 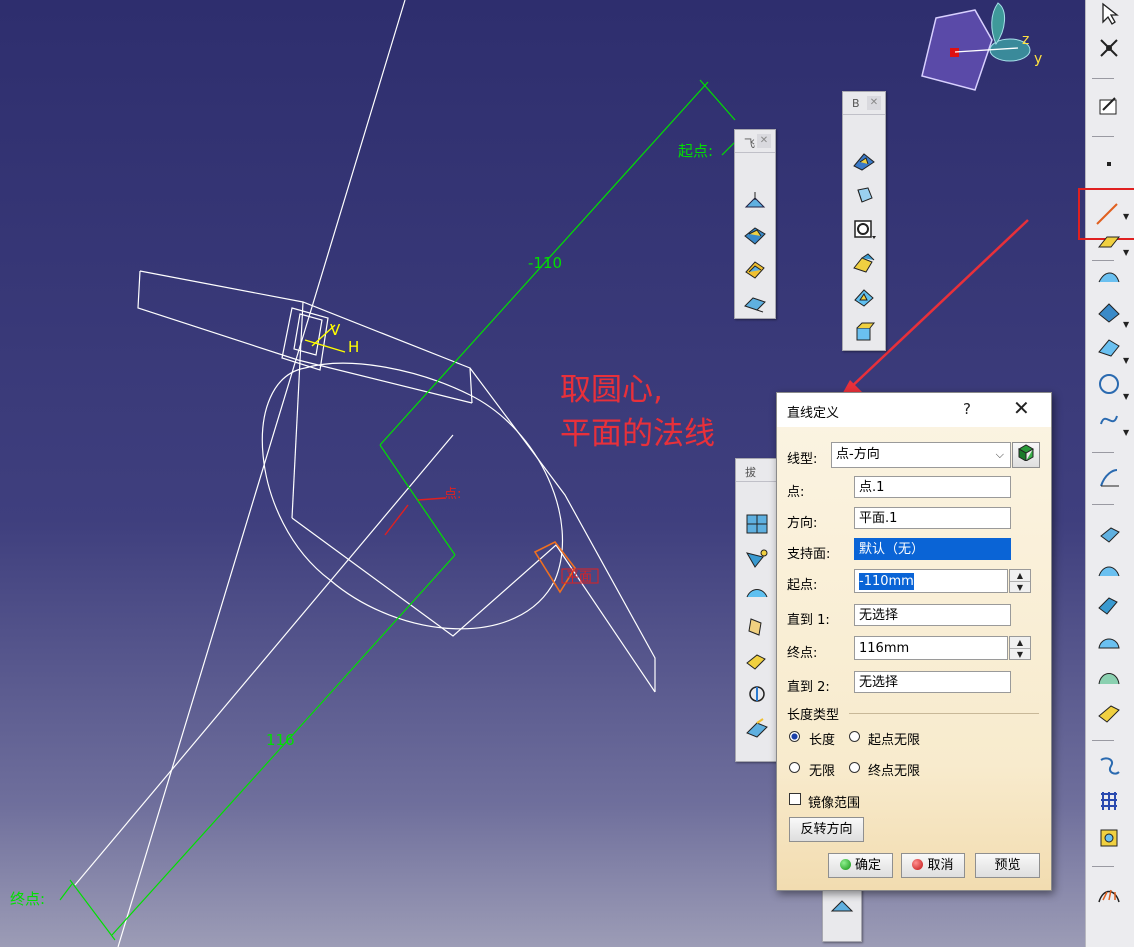 I want to click on plane-create-button, so click(x=1109, y=242).